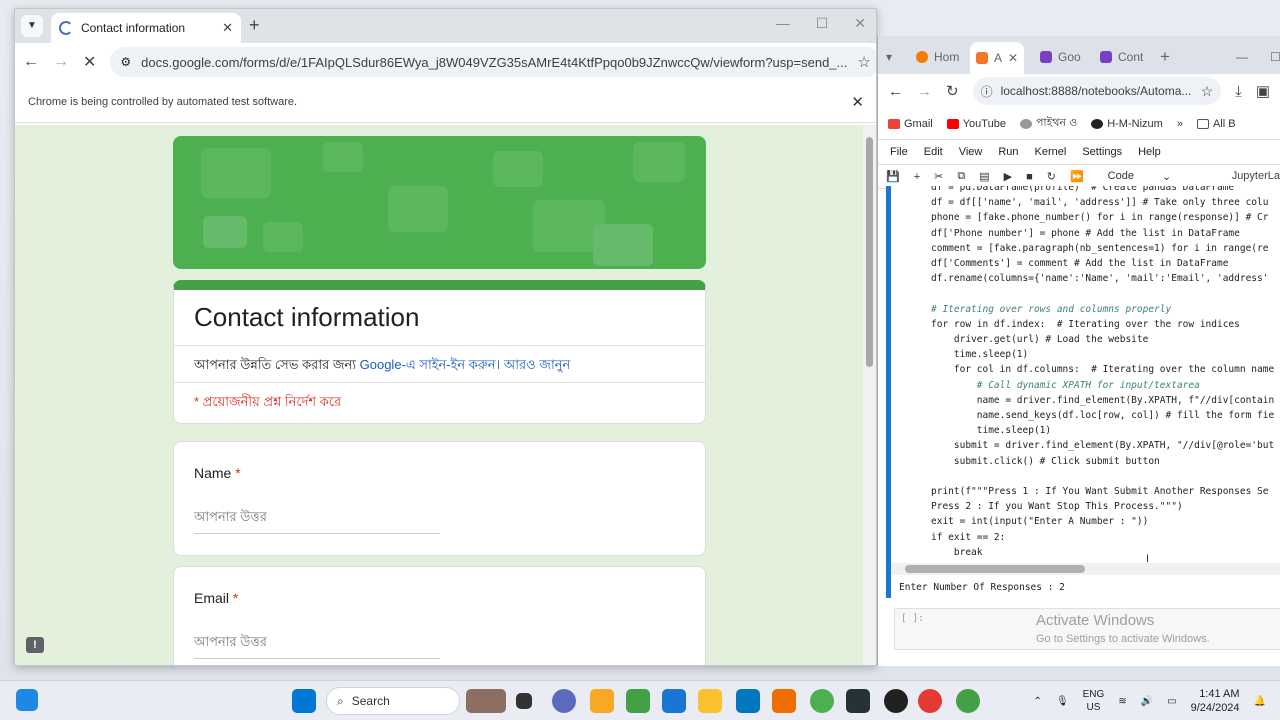 Image resolution: width=1280 pixels, height=720 pixels. What do you see at coordinates (947, 57) in the screenshot?
I see `tab-label: Hom` at bounding box center [947, 57].